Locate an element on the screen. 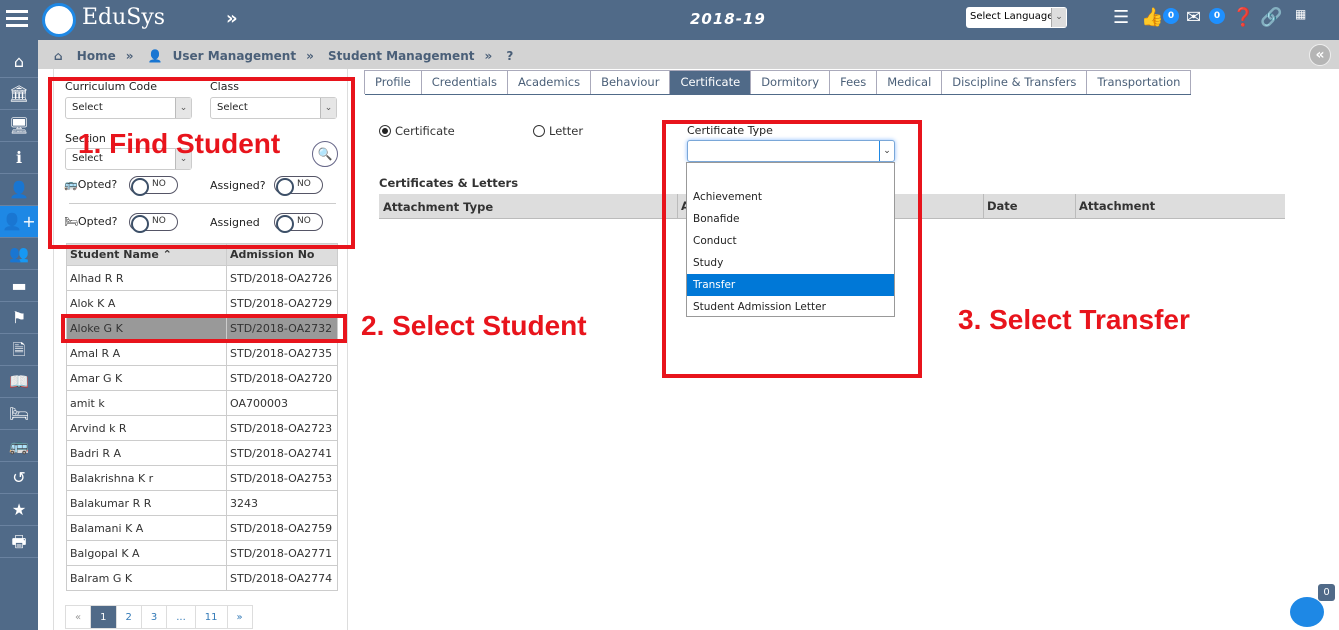  admission-no-cell: STD/2018-OA2753 is located at coordinates (282, 478).